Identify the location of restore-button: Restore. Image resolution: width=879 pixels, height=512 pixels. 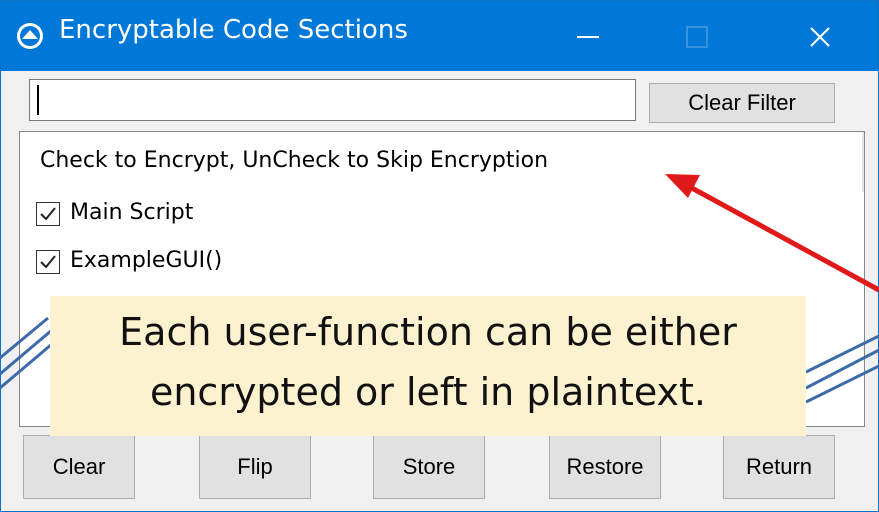
(605, 467).